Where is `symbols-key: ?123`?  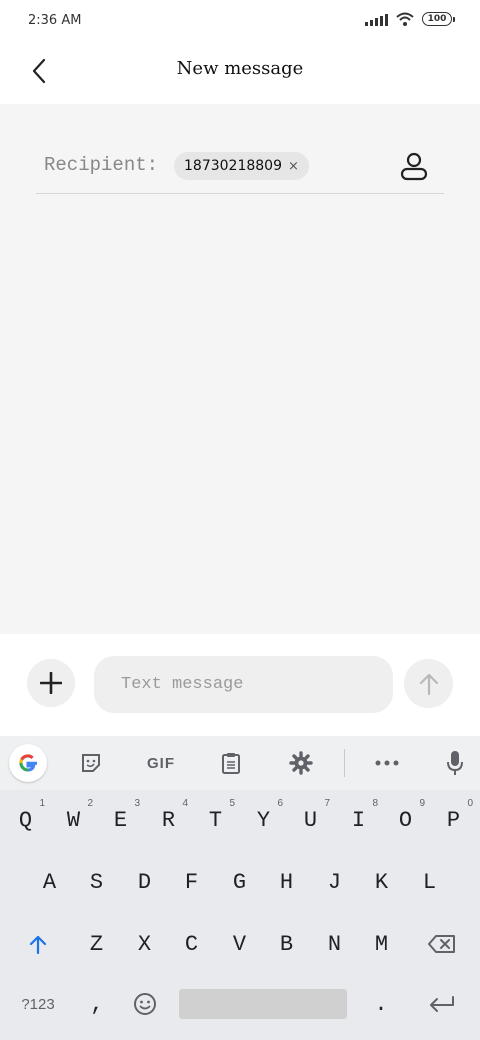
symbols-key: ?123 is located at coordinates (38, 1004).